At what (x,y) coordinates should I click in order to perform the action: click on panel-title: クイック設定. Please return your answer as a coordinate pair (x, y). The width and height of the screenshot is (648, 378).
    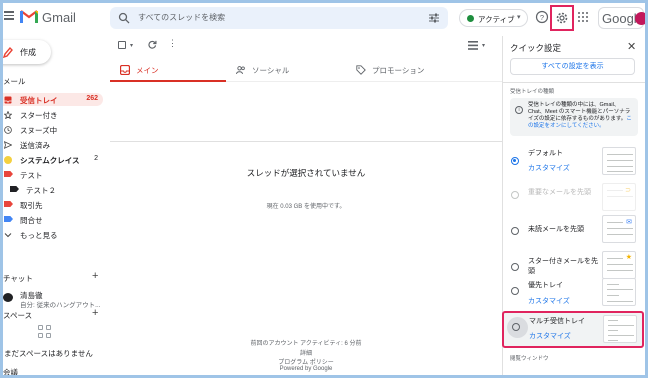
    Looking at the image, I should click on (536, 48).